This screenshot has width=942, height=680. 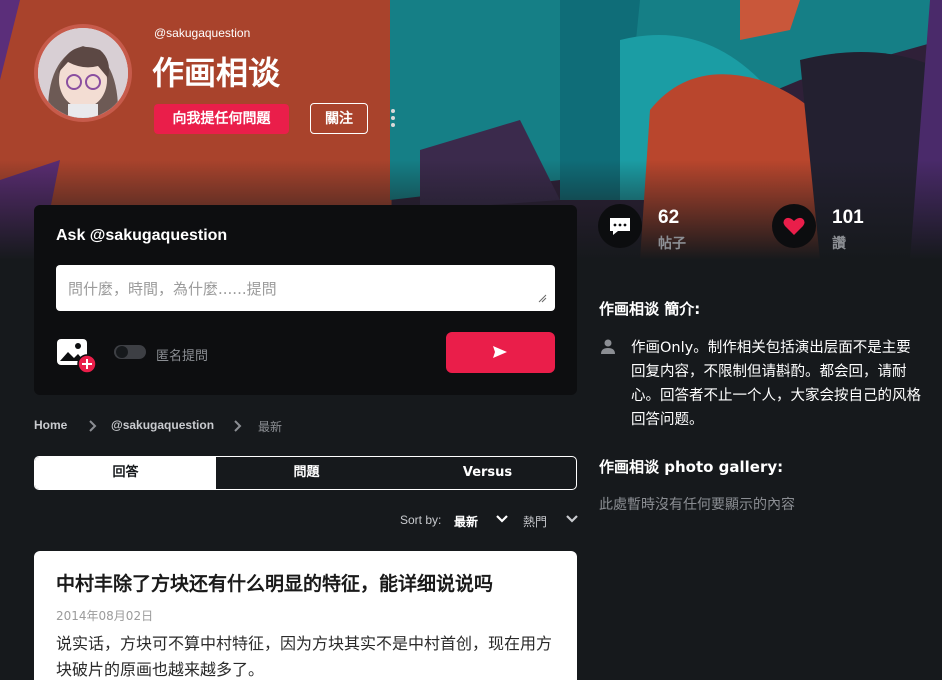 I want to click on question-input-placeholder: 問什麼，時間，為什麼......提問, so click(x=172, y=289).